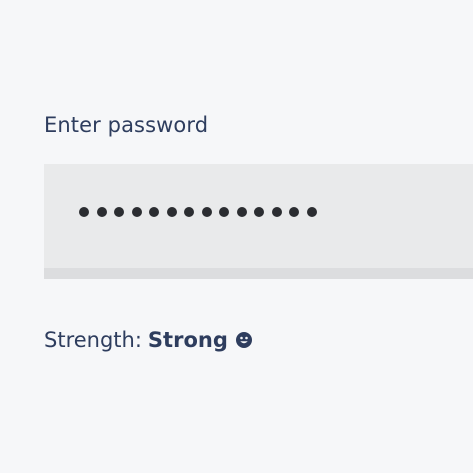 This screenshot has height=473, width=473. Describe the element at coordinates (243, 340) in the screenshot. I see `smiley-icon` at that location.